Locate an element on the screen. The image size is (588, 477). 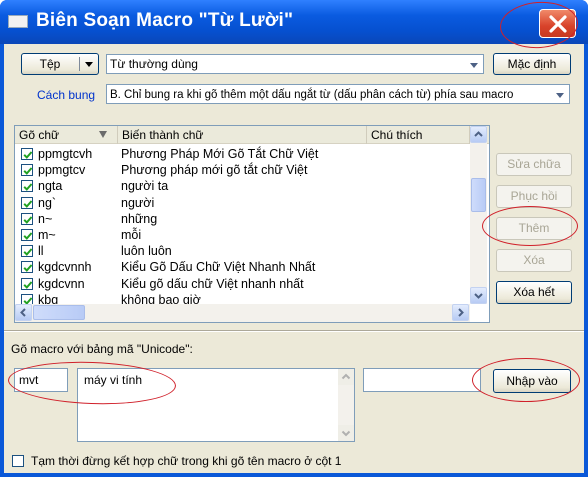
file-menu-button: Tệp is located at coordinates (60, 64).